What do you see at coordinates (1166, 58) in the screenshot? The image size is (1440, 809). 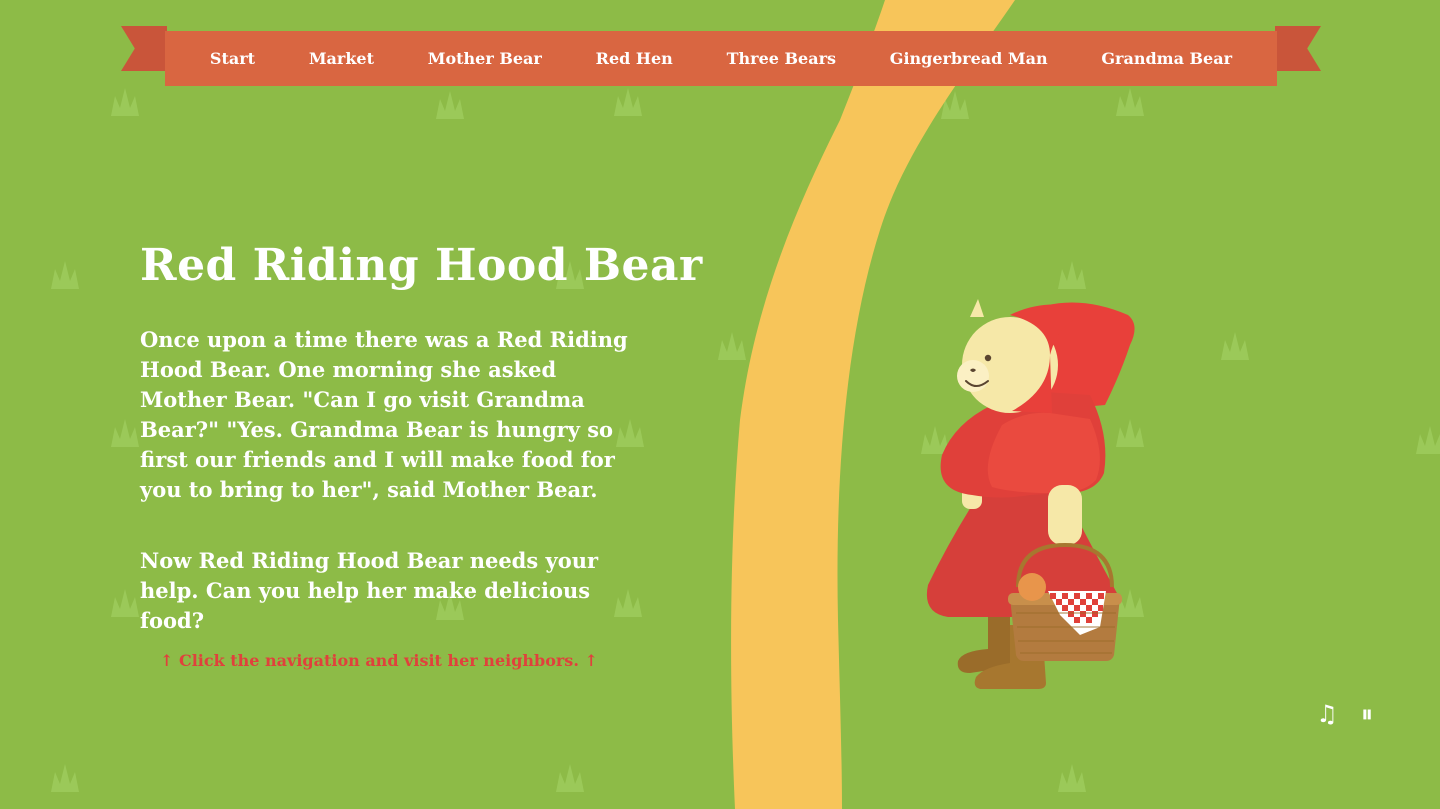 I see `nav-item-grandma-bear: Grandma Bear` at bounding box center [1166, 58].